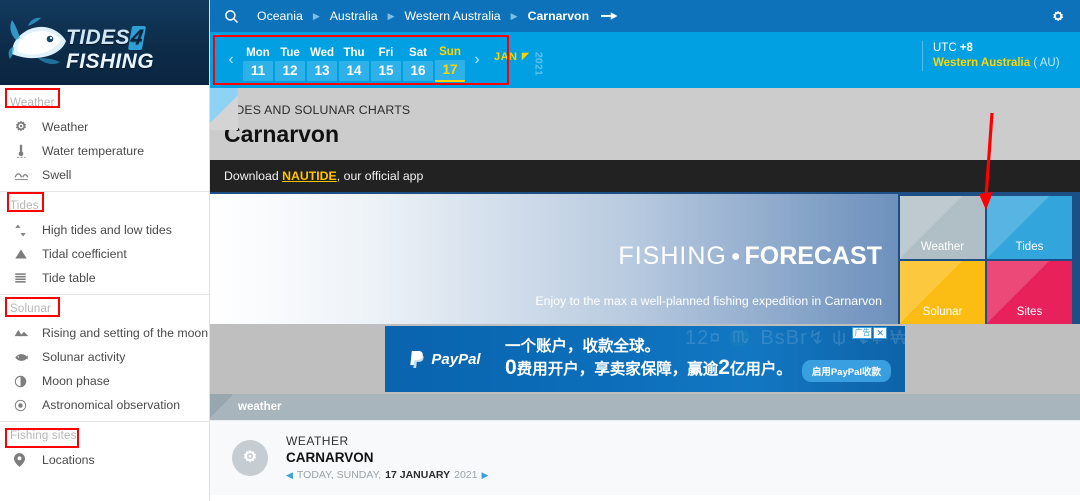 This screenshot has width=1080, height=501. I want to click on page-title: Carnarvon, so click(282, 134).